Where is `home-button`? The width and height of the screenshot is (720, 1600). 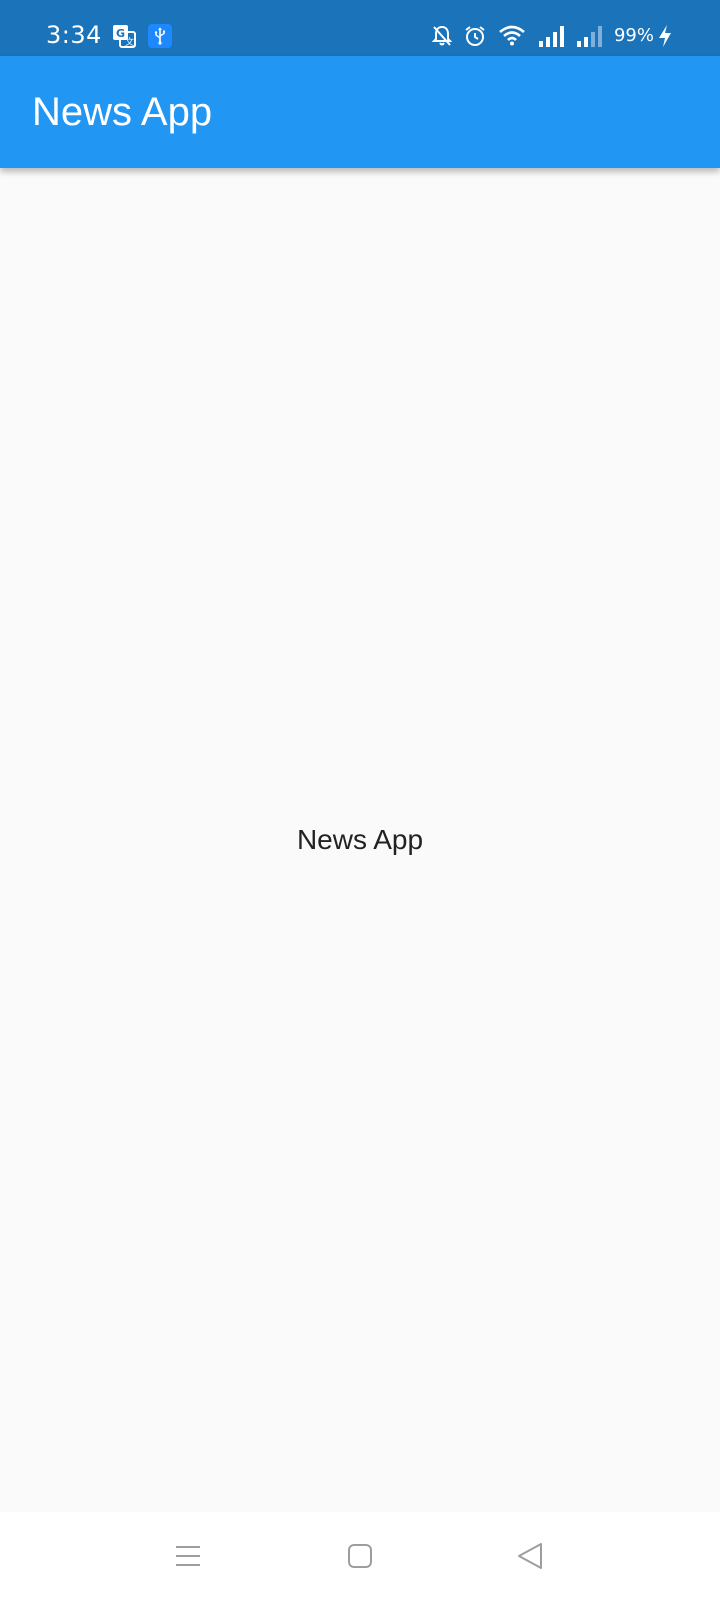
home-button is located at coordinates (360, 1556).